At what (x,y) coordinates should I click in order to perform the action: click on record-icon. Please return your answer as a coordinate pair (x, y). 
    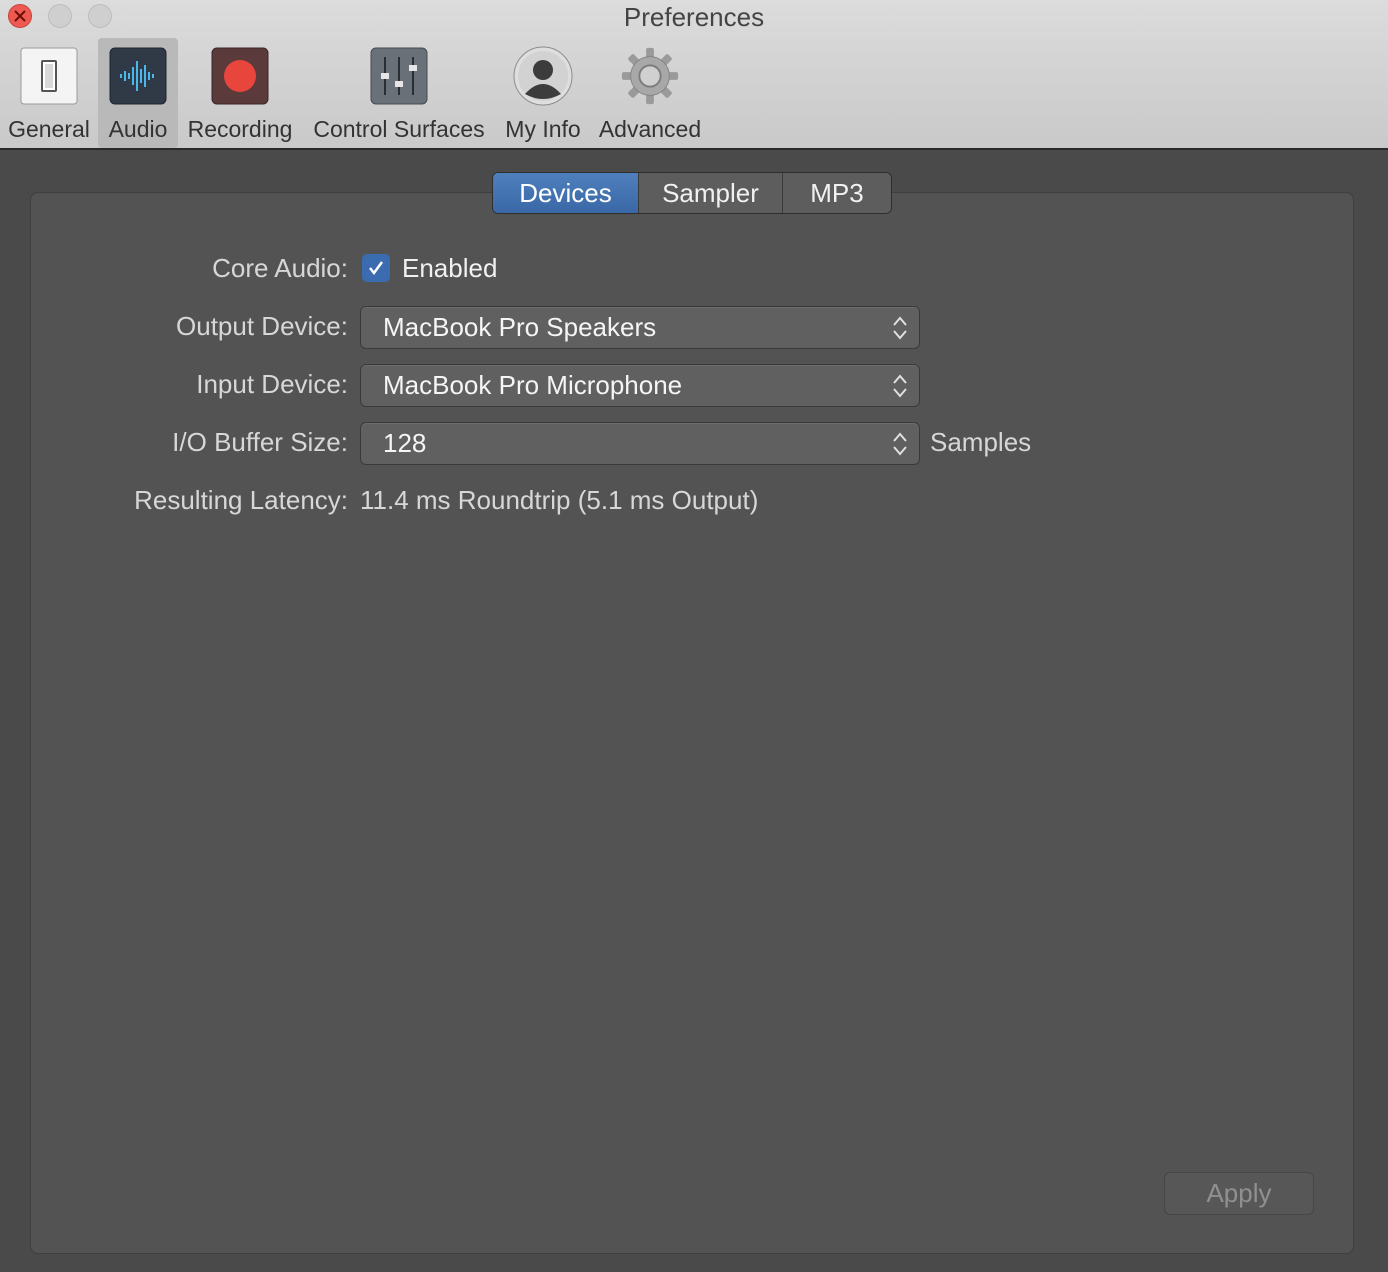
    Looking at the image, I should click on (240, 76).